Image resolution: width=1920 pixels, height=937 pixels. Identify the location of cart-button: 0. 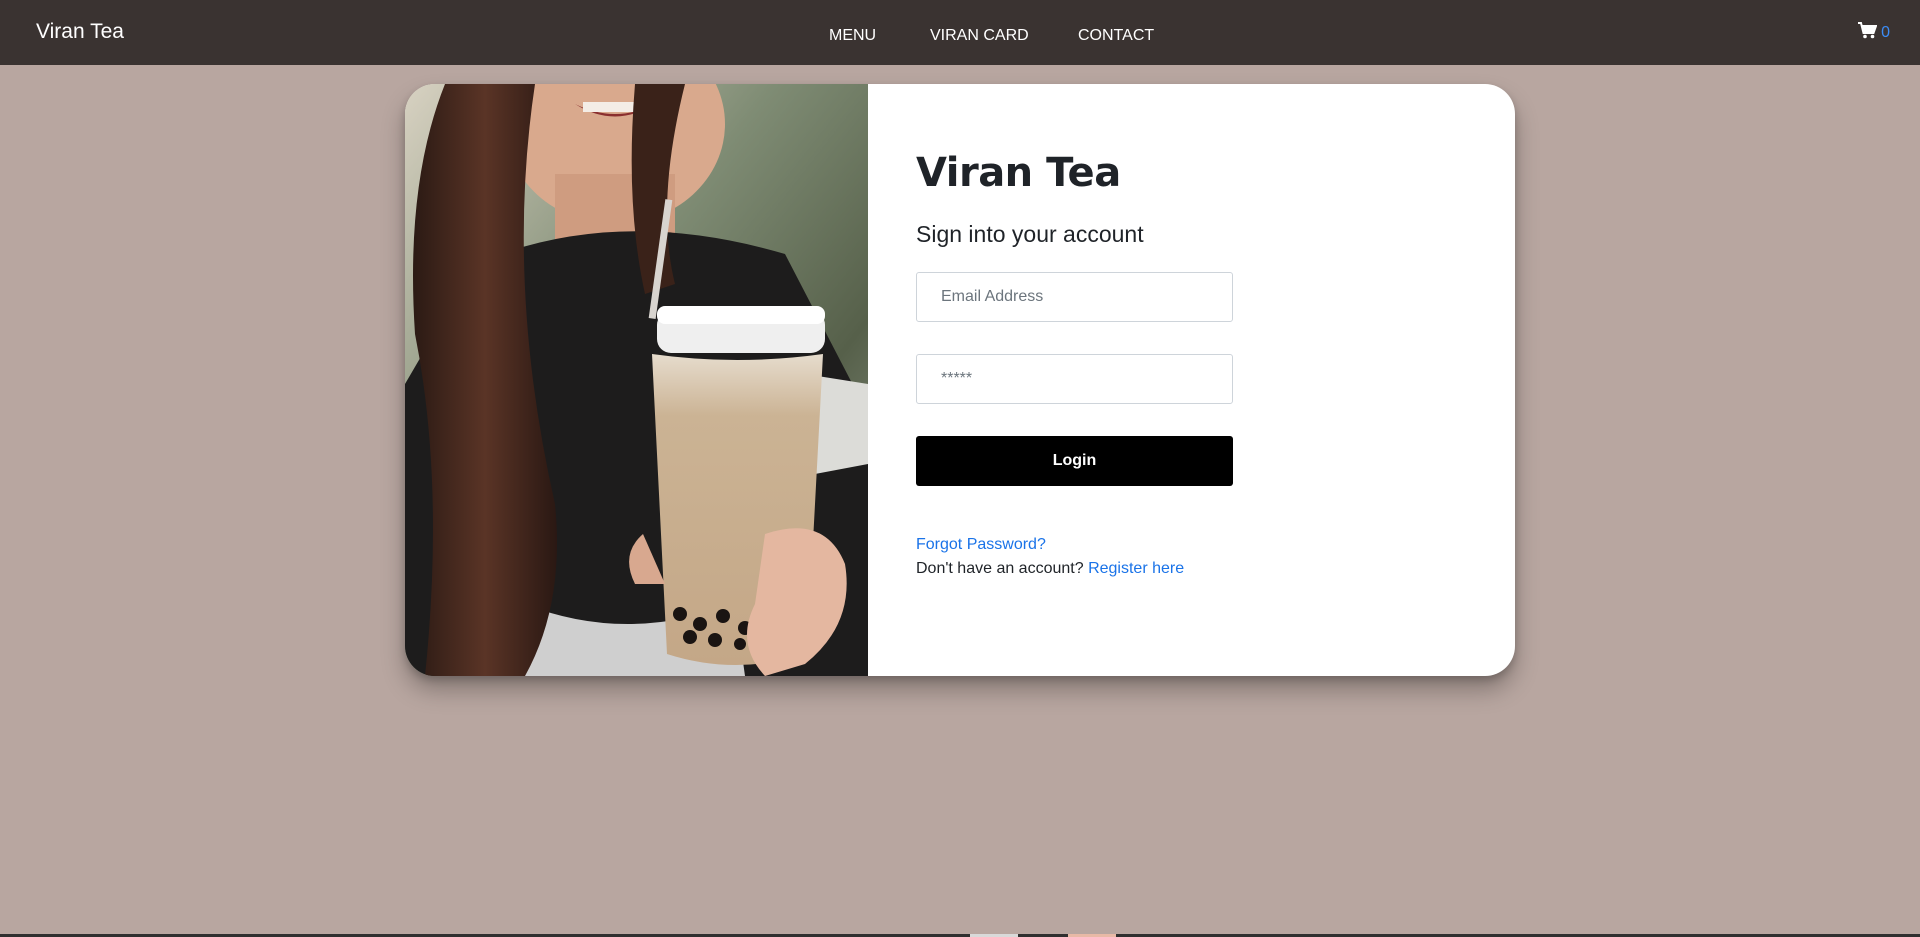
(1874, 33).